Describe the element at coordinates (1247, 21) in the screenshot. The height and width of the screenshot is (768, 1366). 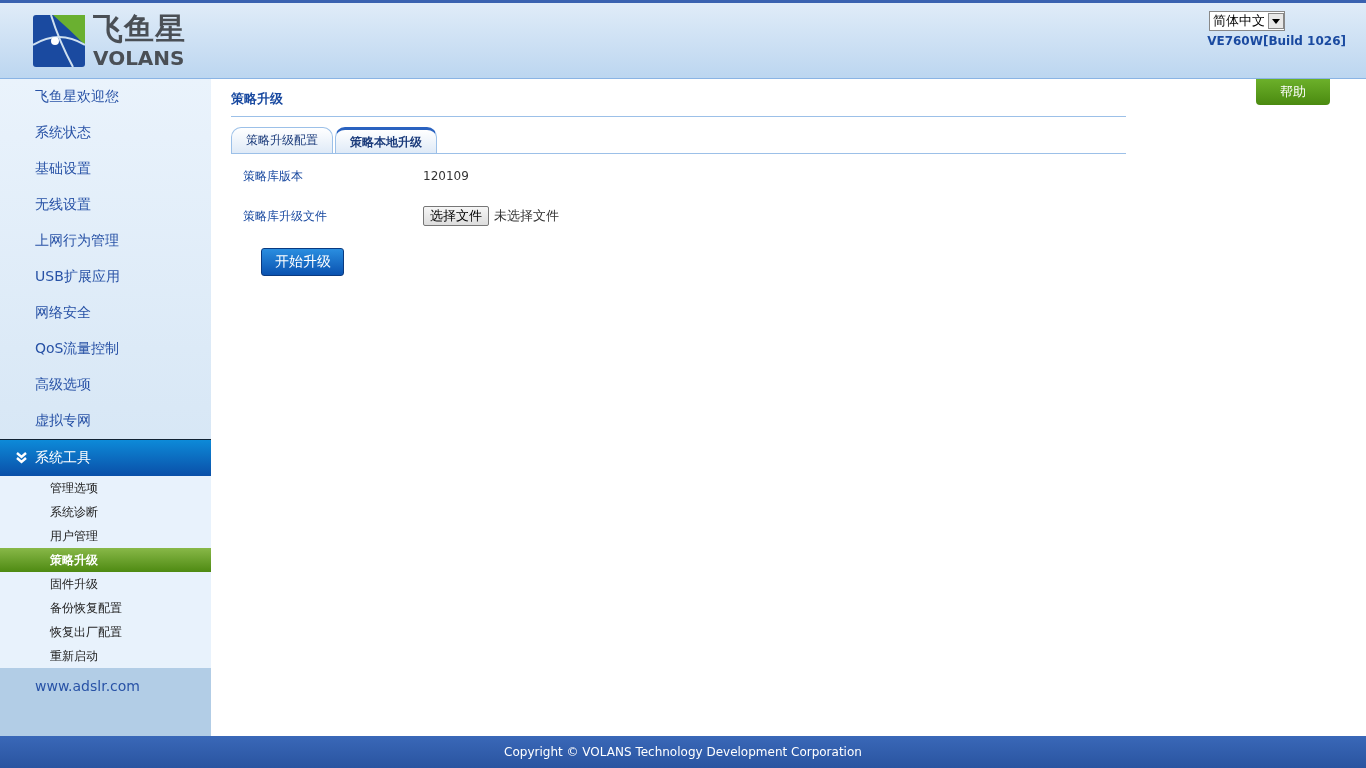
I see `language-select: 简体中文` at that location.